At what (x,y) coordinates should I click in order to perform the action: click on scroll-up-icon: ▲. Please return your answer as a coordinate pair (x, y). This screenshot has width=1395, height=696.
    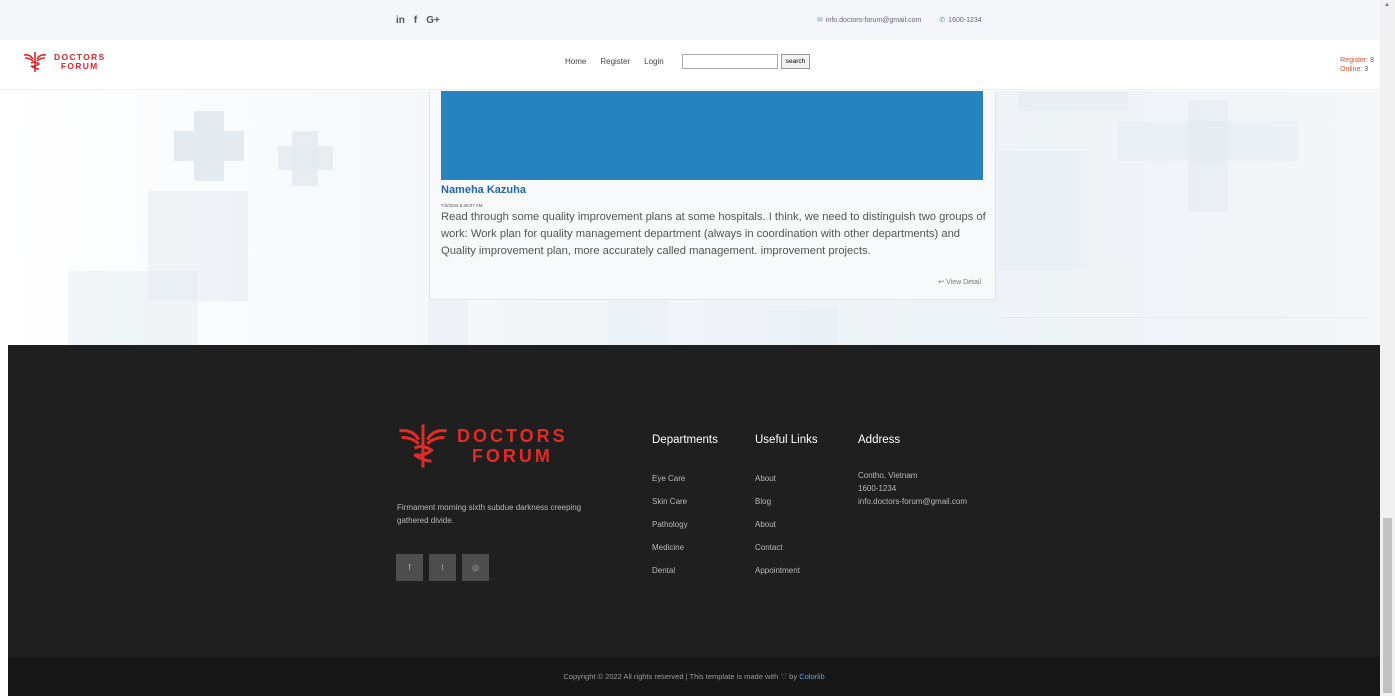
    Looking at the image, I should click on (1387, 5).